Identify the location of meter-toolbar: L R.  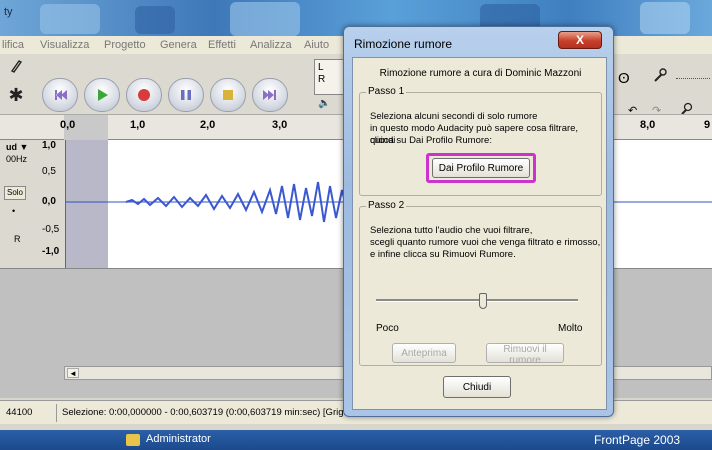
(330, 77).